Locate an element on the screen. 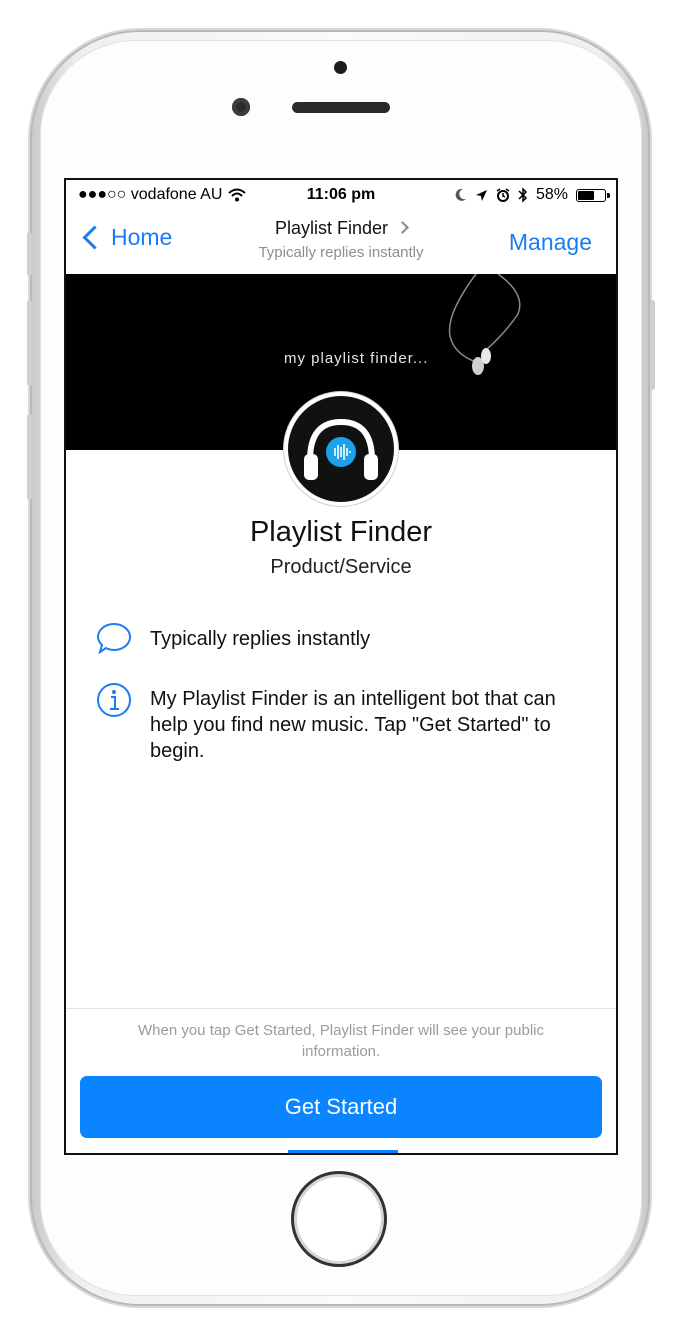 The height and width of the screenshot is (1334, 682). reply-time-row: Typically replies instantly is located at coordinates (333, 638).